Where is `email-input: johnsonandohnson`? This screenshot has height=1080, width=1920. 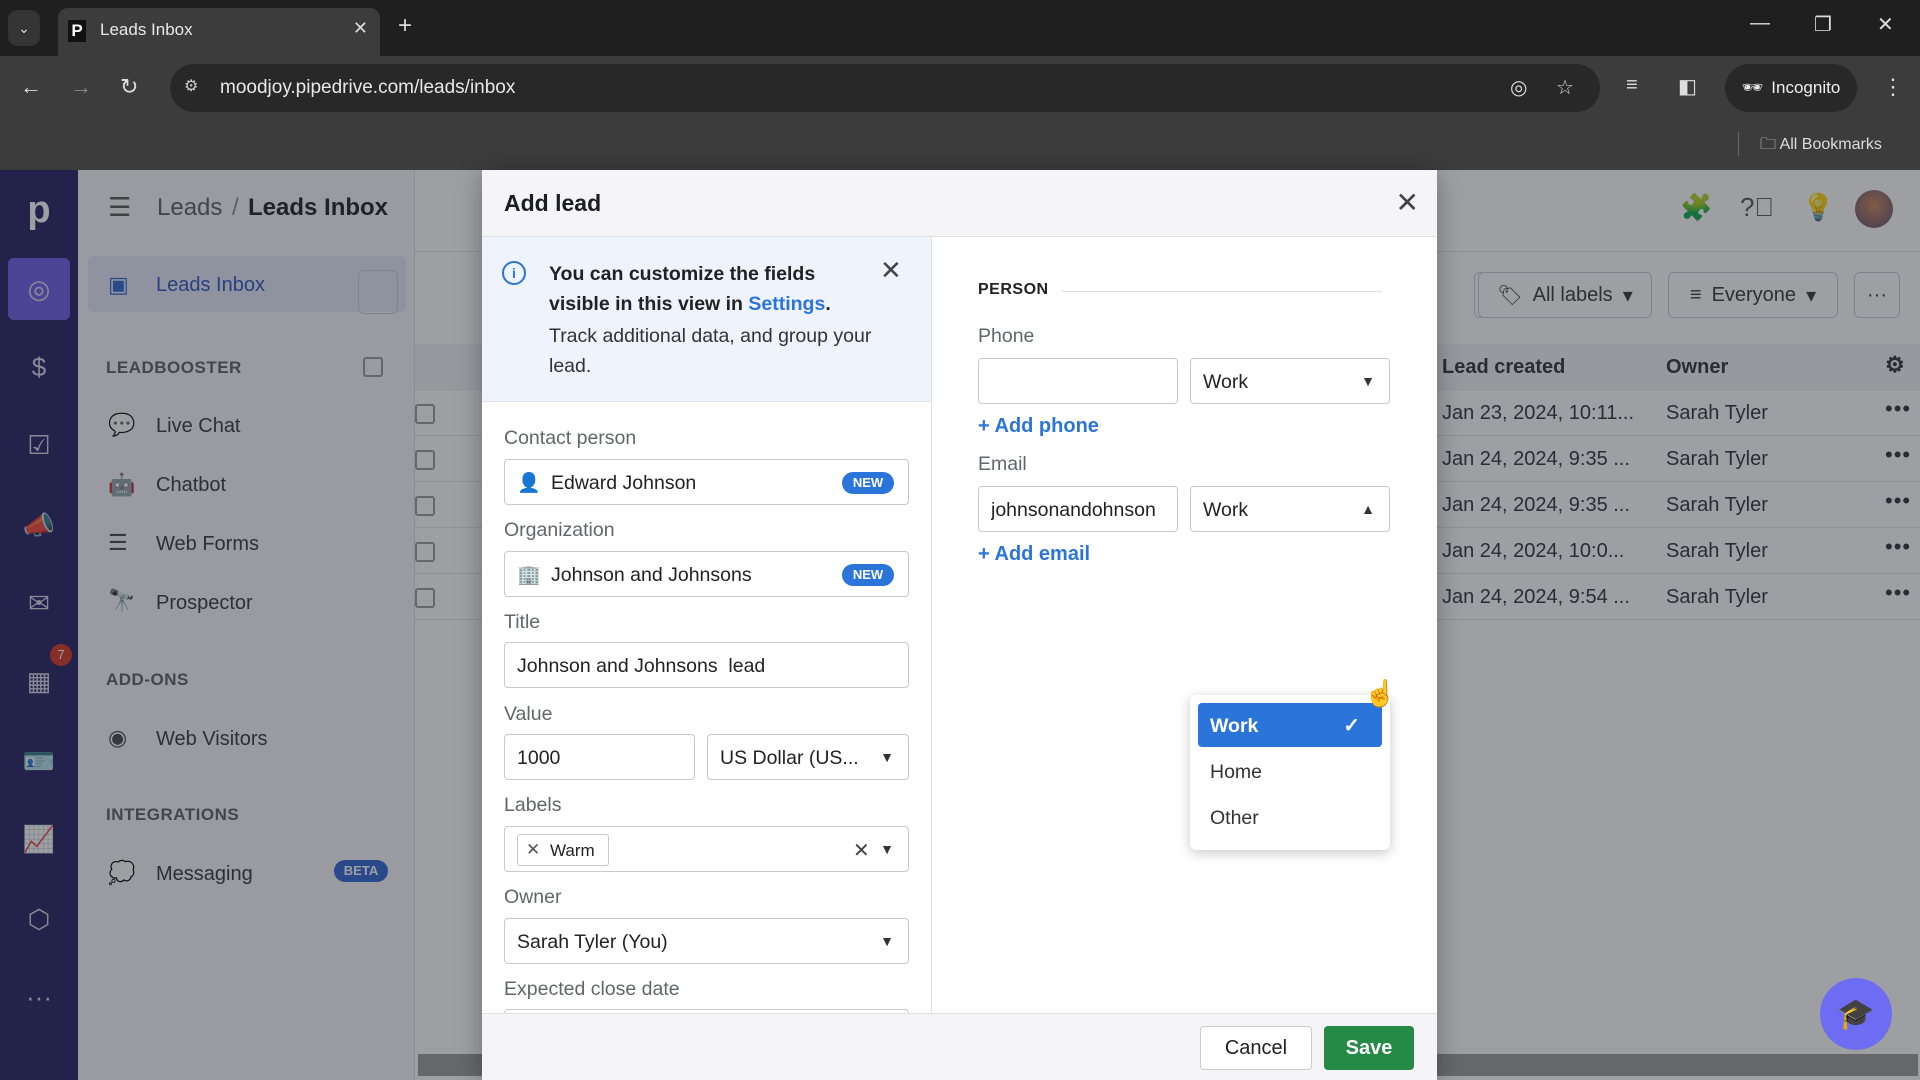
email-input: johnsonandohnson is located at coordinates (1078, 509).